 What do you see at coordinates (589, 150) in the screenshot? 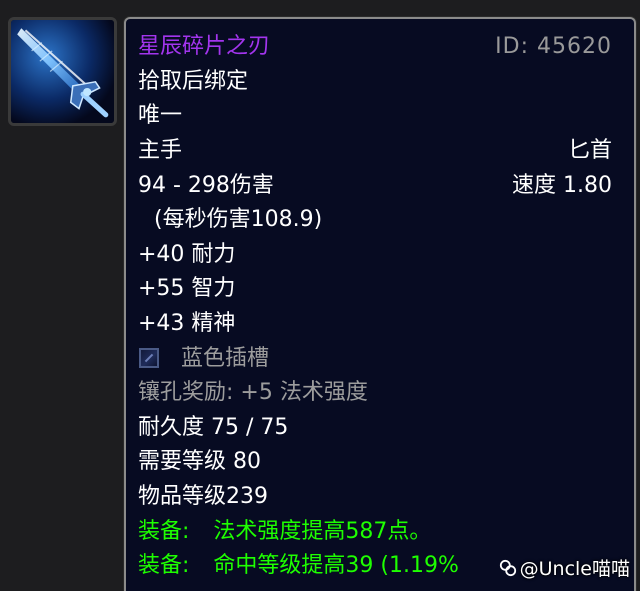
I see `weapon-type: 匕首` at bounding box center [589, 150].